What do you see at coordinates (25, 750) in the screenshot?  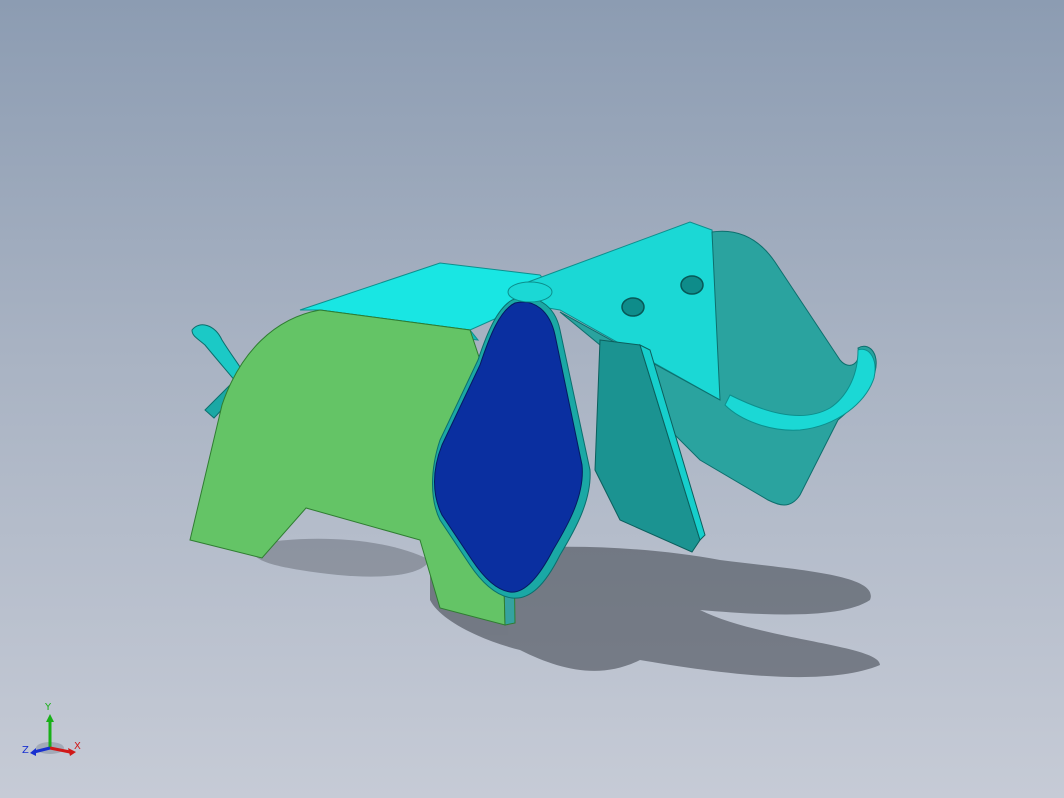 I see `z-axis-label: Z` at bounding box center [25, 750].